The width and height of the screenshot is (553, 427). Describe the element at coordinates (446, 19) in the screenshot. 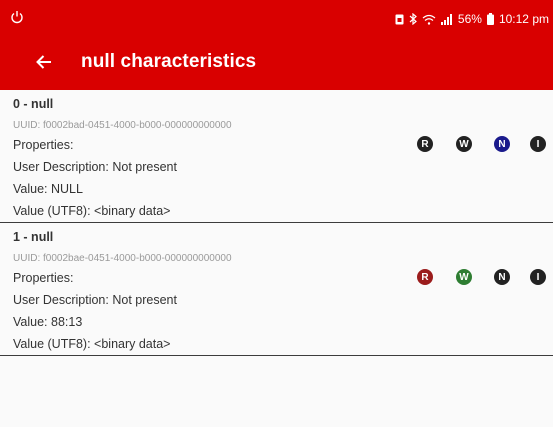

I see `signal-icon` at that location.